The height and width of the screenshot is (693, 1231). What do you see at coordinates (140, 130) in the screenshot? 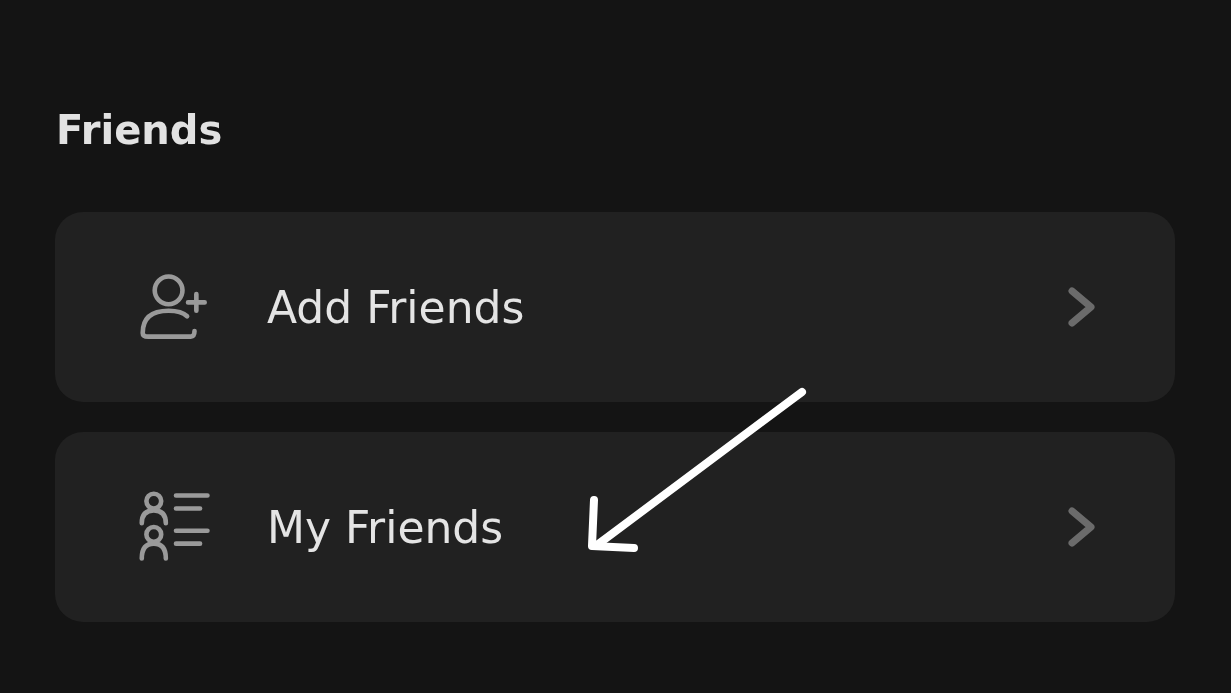
I see `section-title: Friends` at bounding box center [140, 130].